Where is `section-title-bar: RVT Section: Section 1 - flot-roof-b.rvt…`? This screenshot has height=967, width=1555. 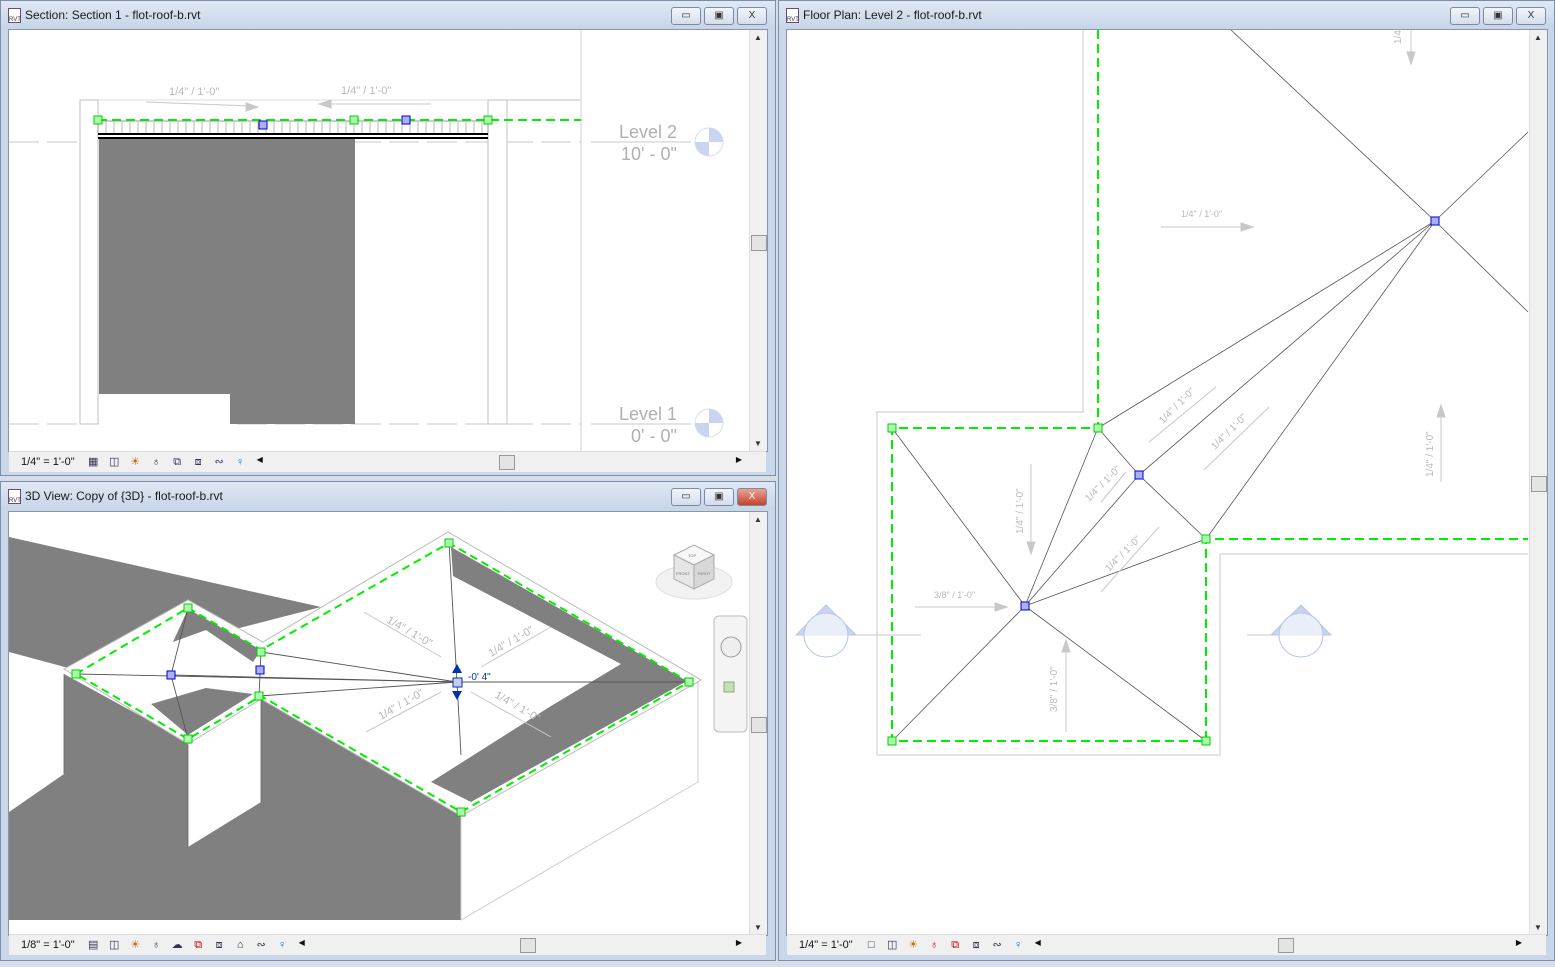 section-title-bar: RVT Section: Section 1 - flot-roof-b.rvt… is located at coordinates (388, 15).